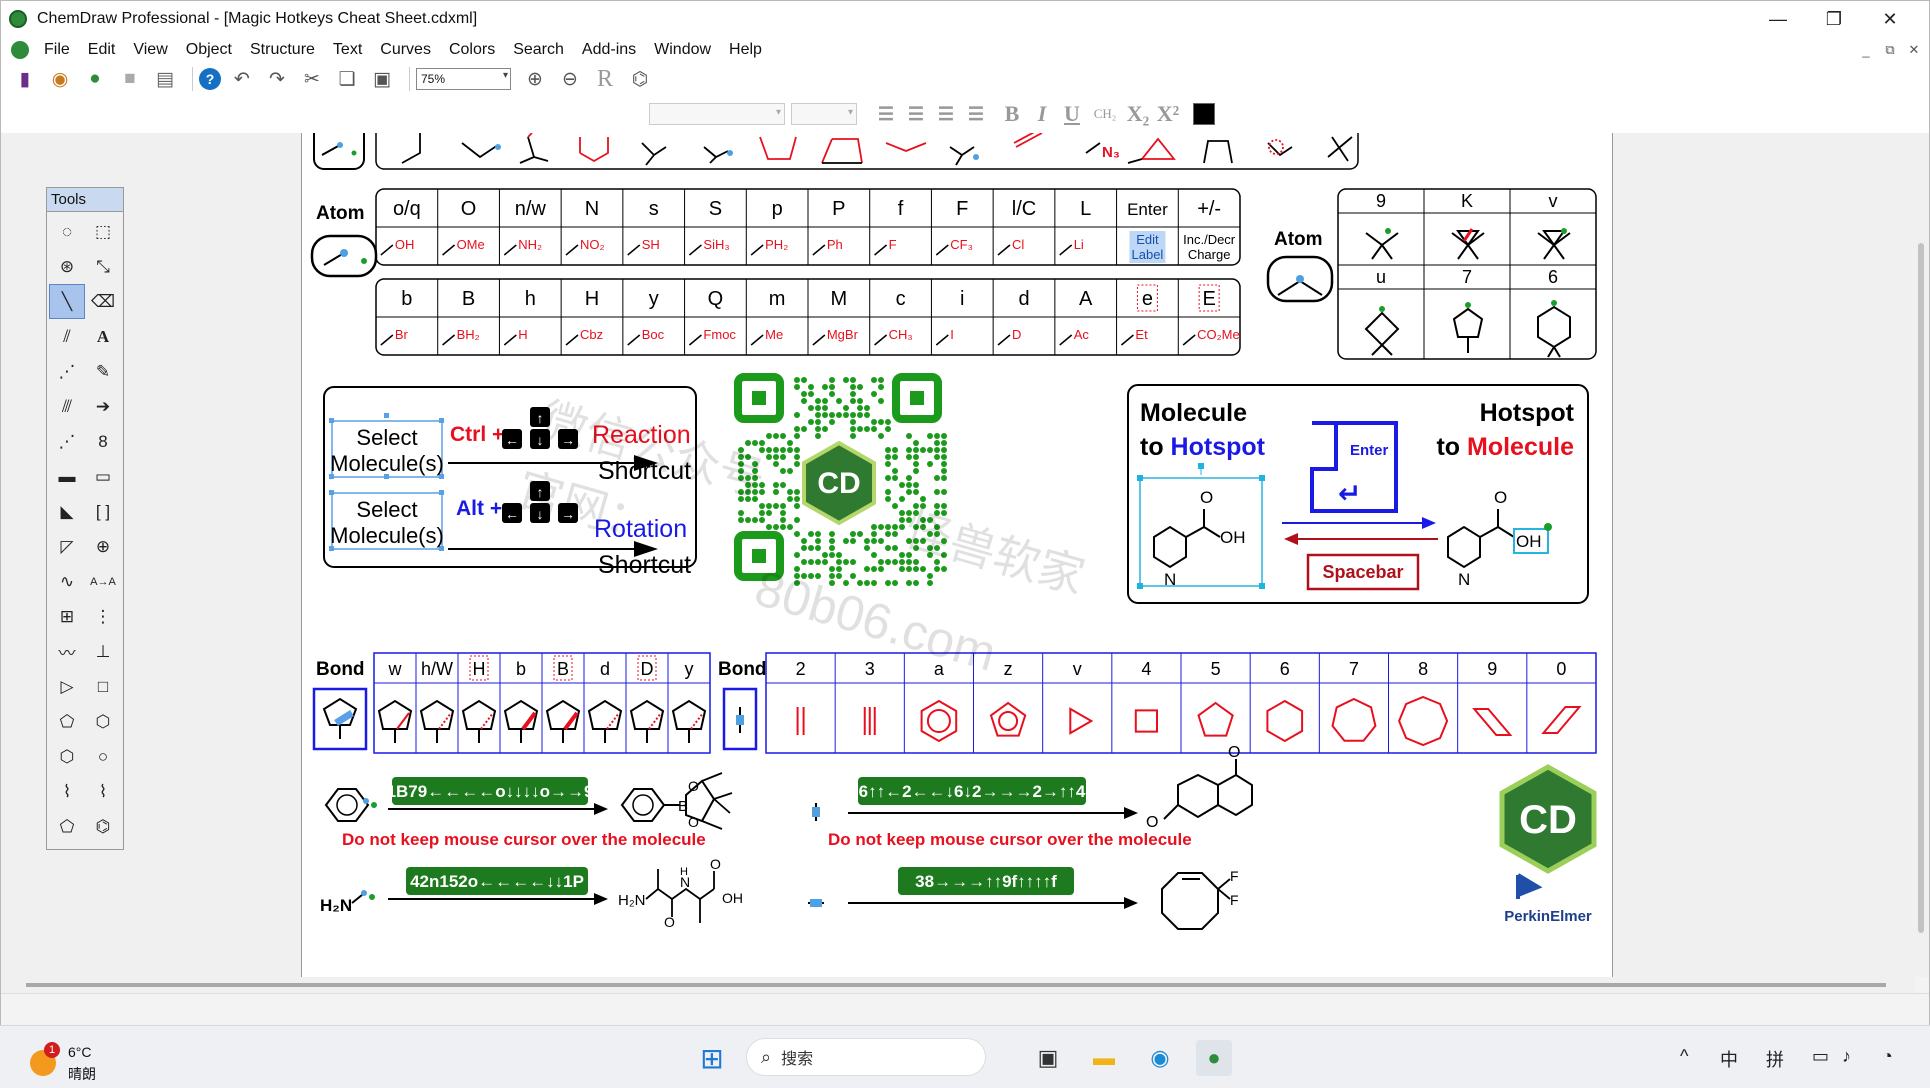 This screenshot has height=1088, width=1930. Describe the element at coordinates (282, 50) in the screenshot. I see `menu-structure: Structure` at that location.